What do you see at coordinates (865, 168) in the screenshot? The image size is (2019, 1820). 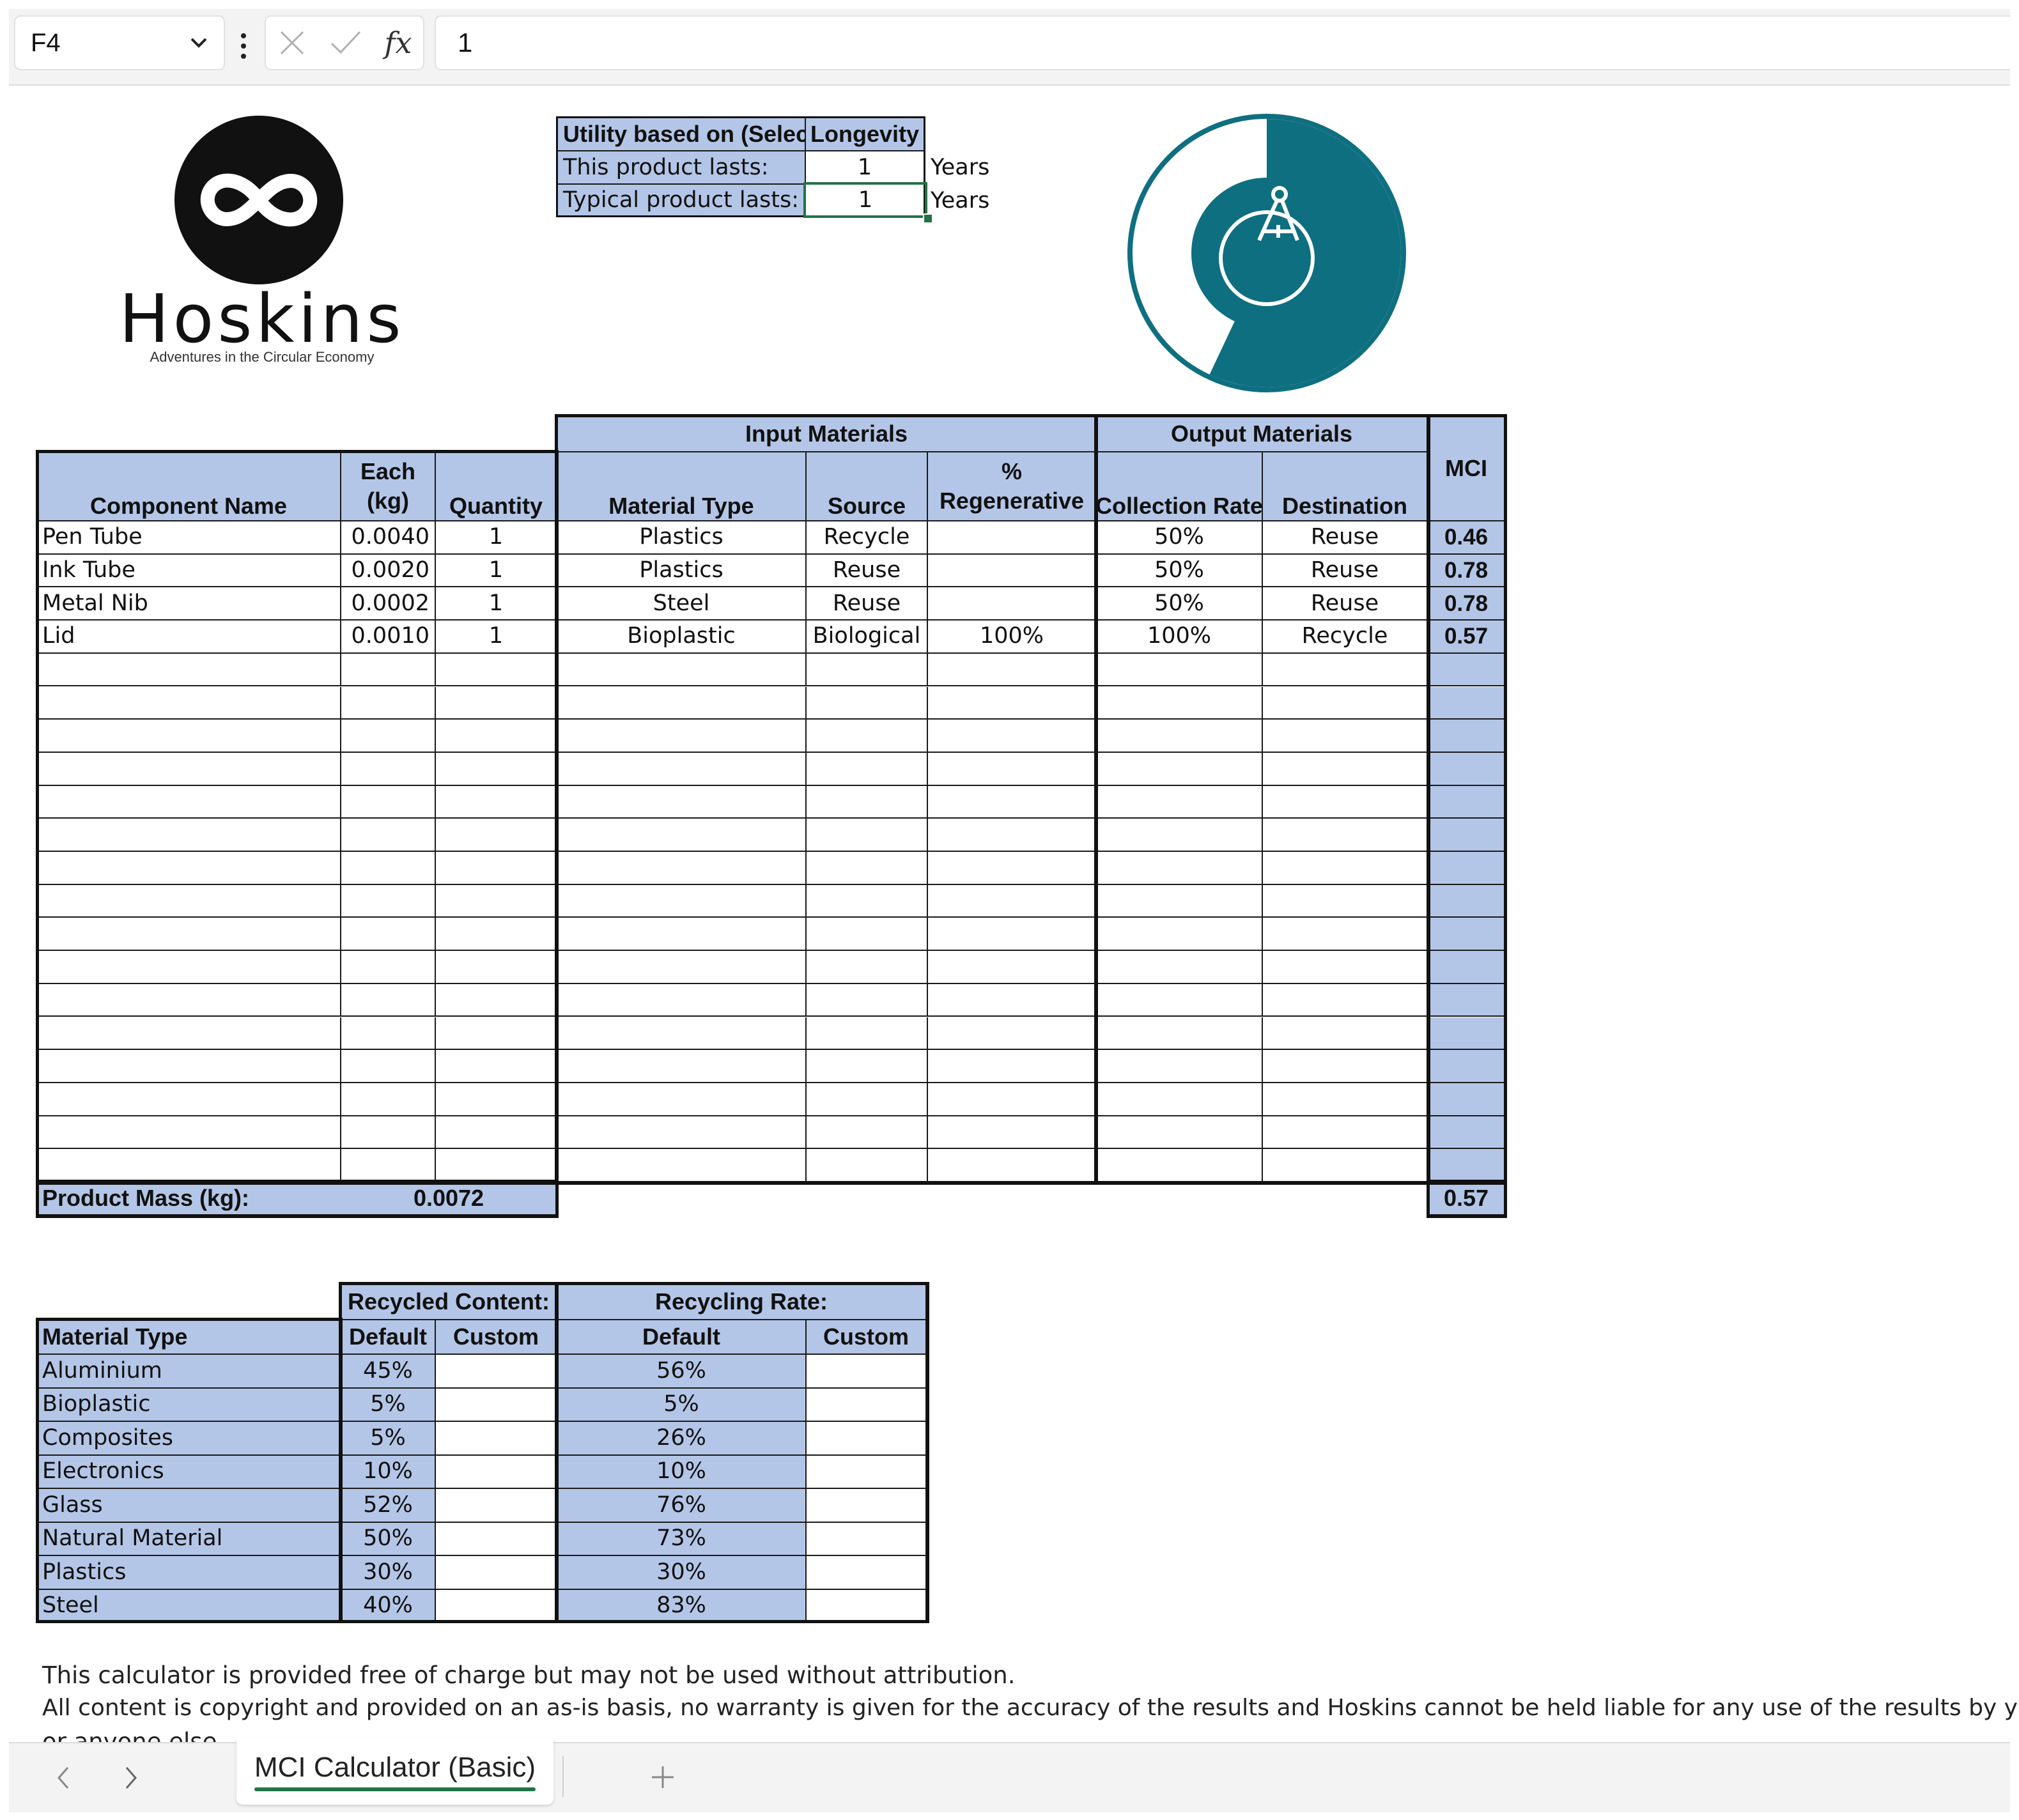 I see `this-product-lasts-input: 1` at bounding box center [865, 168].